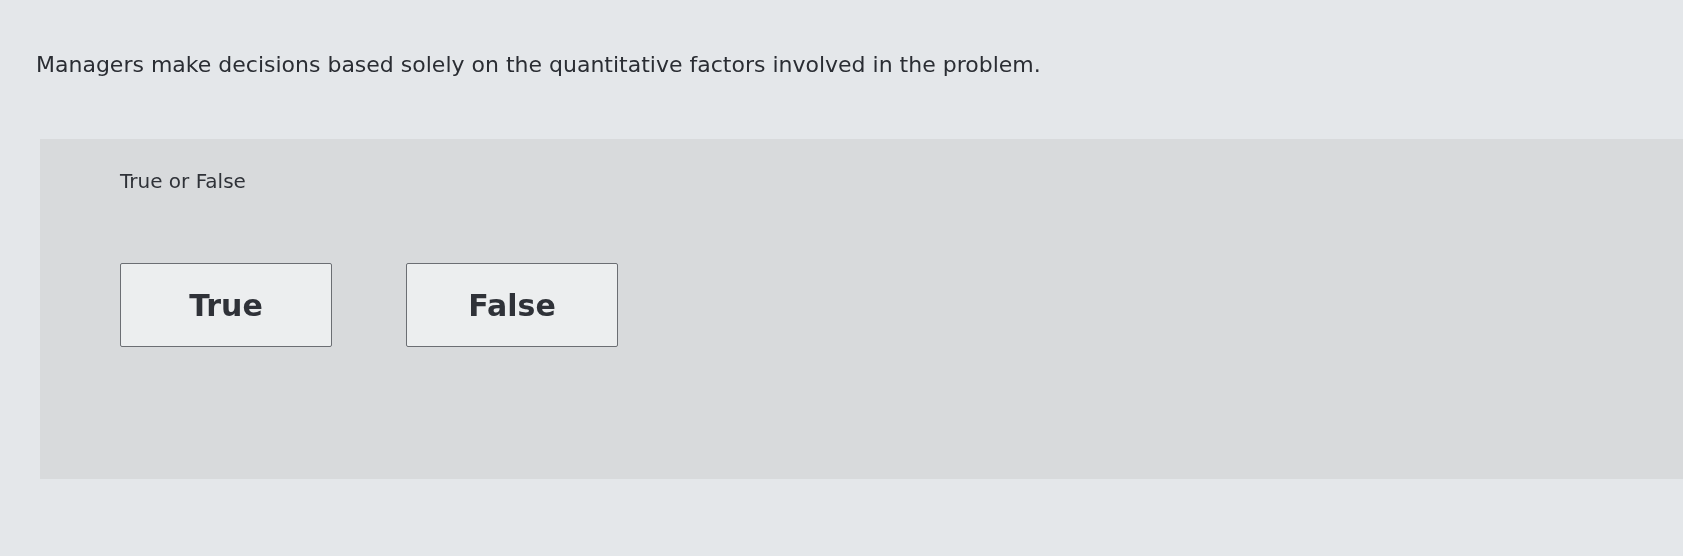 This screenshot has height=556, width=1683. What do you see at coordinates (226, 305) in the screenshot?
I see `answer-button: True` at bounding box center [226, 305].